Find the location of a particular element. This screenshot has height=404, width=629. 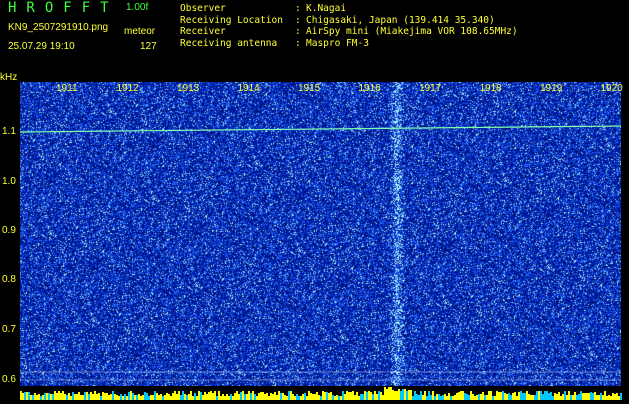

x-tick-label: 1913 is located at coordinates (188, 88).